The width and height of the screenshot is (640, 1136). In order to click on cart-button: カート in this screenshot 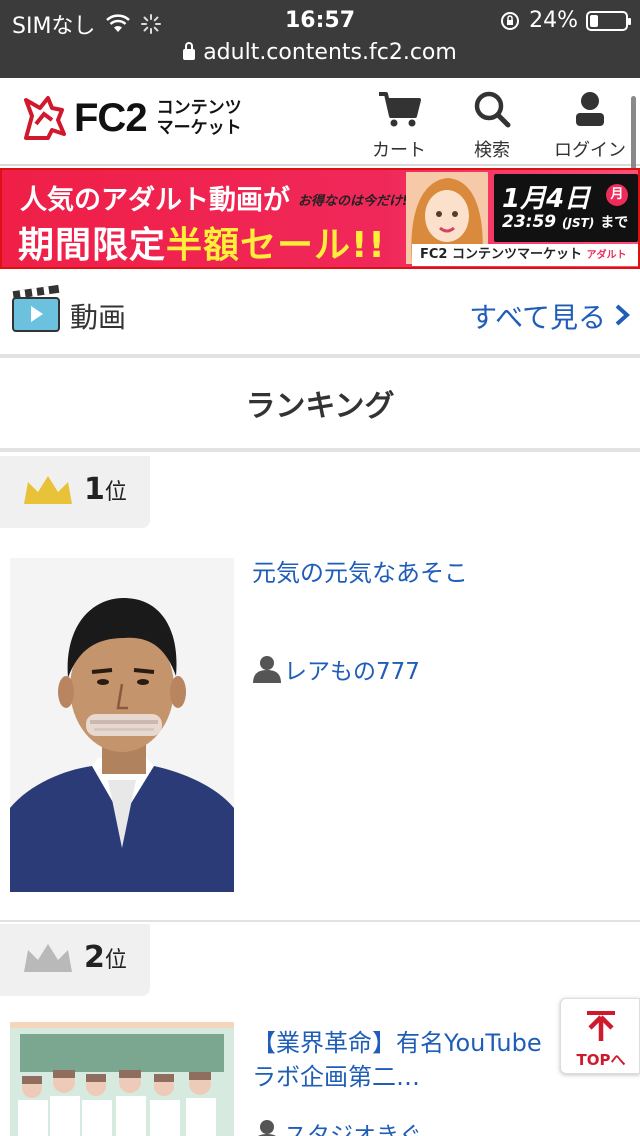, I will do `click(399, 126)`.